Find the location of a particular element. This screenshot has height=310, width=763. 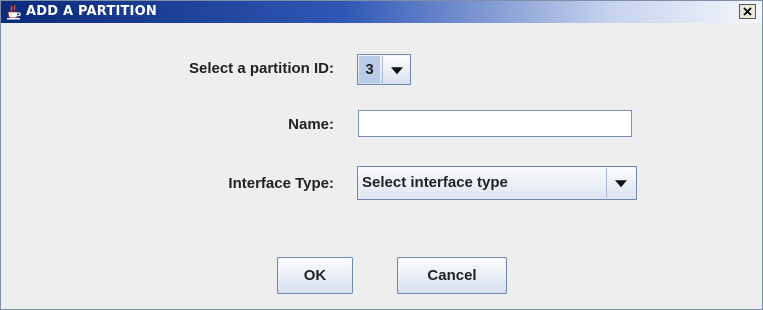

dialog-title: ADD A PARTITION is located at coordinates (91, 11).